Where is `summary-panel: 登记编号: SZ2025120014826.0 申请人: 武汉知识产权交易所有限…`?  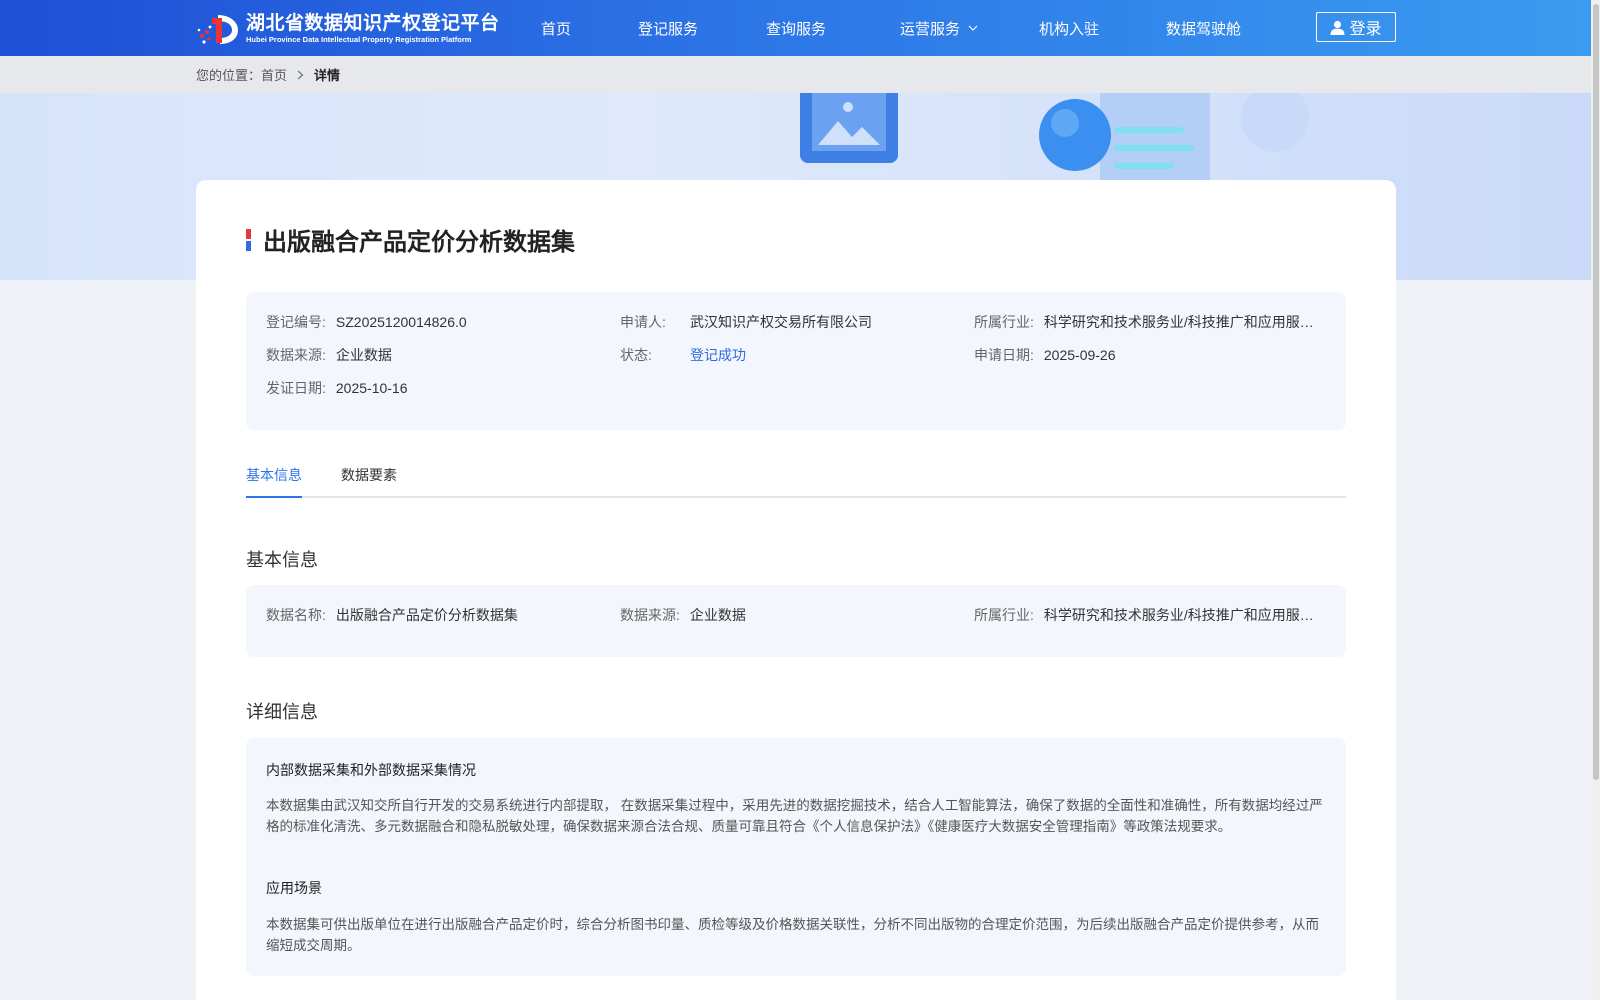 summary-panel: 登记编号: SZ2025120014826.0 申请人: 武汉知识产权交易所有限… is located at coordinates (796, 361).